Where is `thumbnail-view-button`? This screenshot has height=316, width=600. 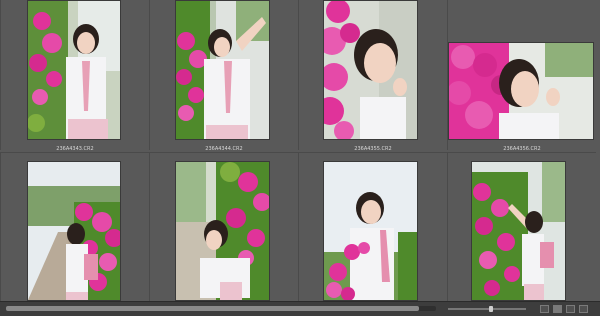 thumbnail-view-button is located at coordinates (557, 309).